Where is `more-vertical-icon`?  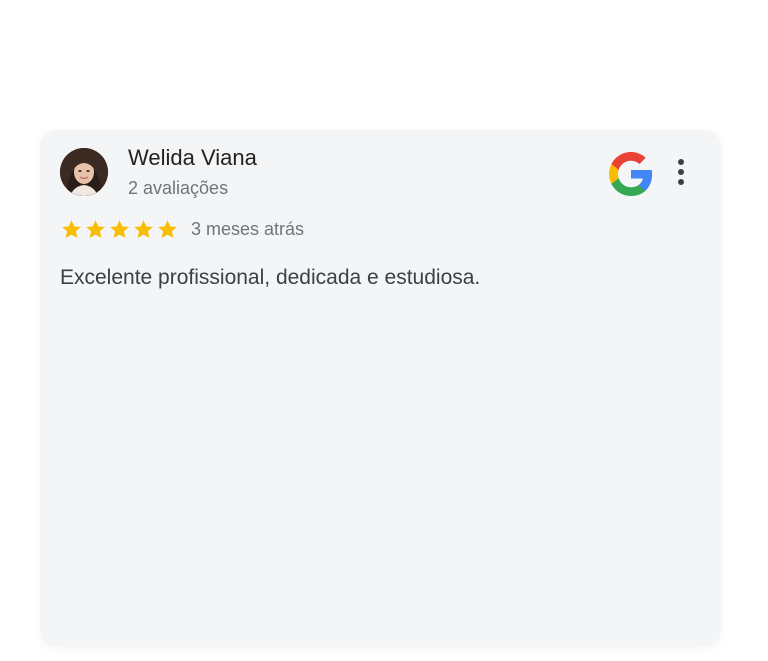 more-vertical-icon is located at coordinates (681, 162).